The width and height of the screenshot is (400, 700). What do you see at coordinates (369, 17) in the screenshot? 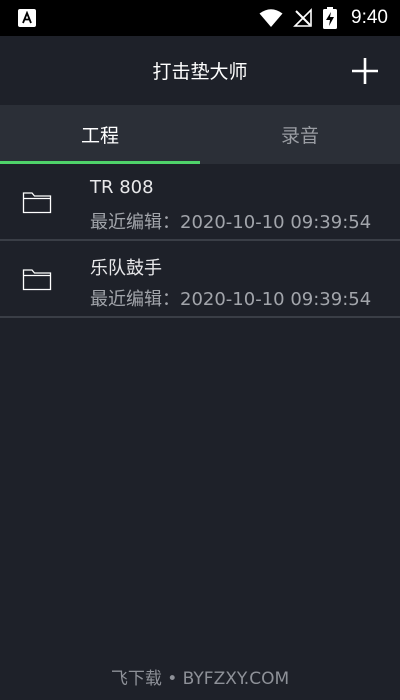
I see `status-time: 9:40` at bounding box center [369, 17].